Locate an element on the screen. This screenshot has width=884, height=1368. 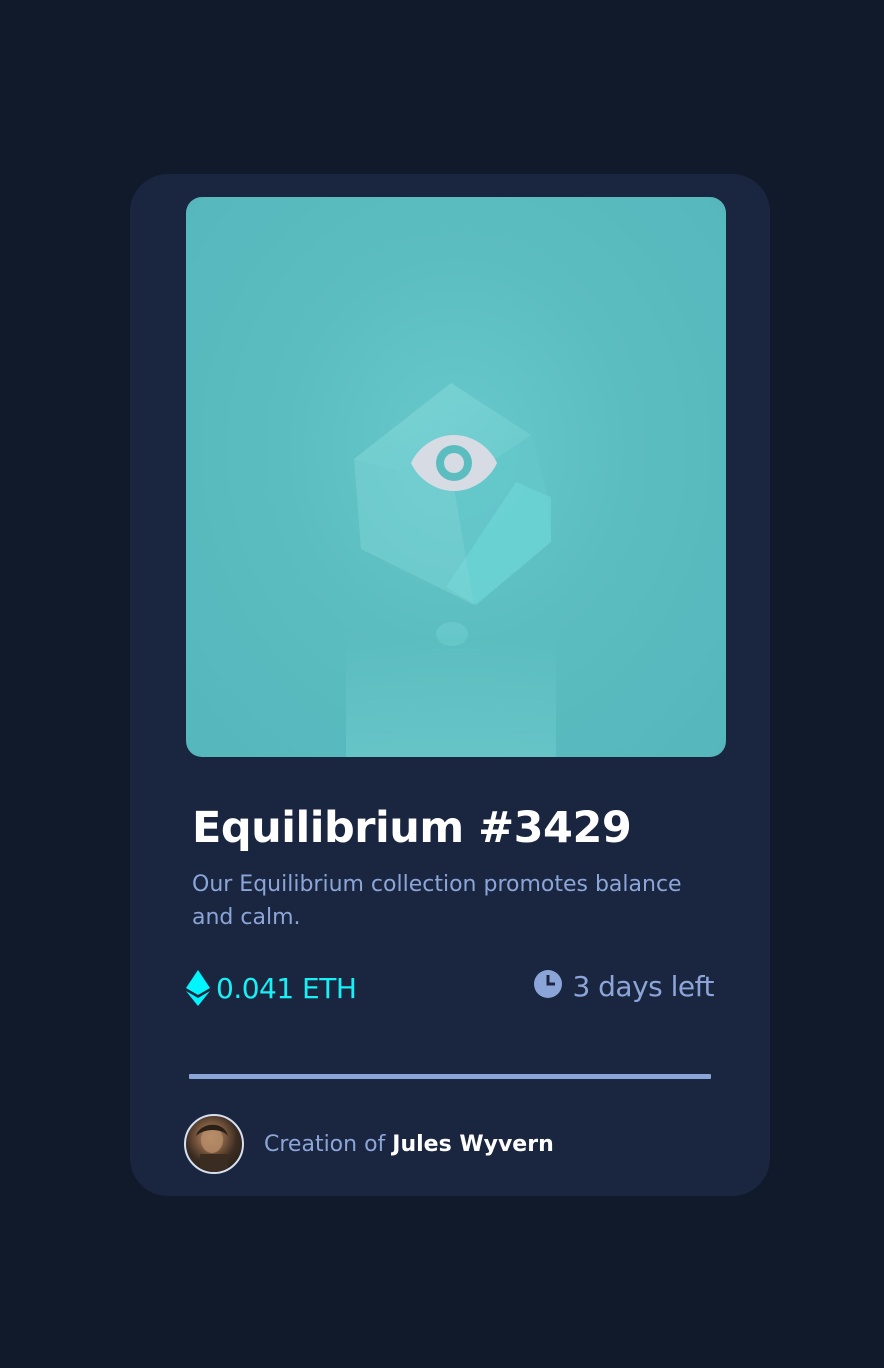
ethereum-icon is located at coordinates (198, 988).